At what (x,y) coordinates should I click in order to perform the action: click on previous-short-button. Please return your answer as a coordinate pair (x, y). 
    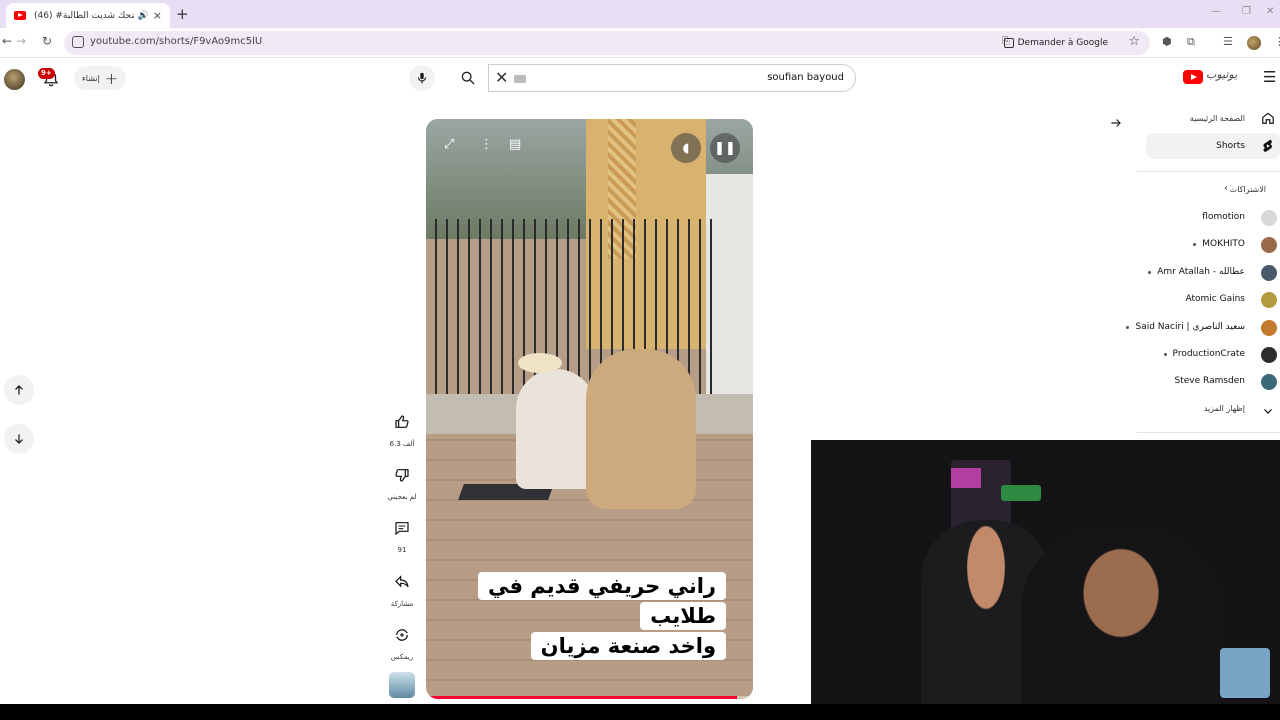
    Looking at the image, I should click on (19, 390).